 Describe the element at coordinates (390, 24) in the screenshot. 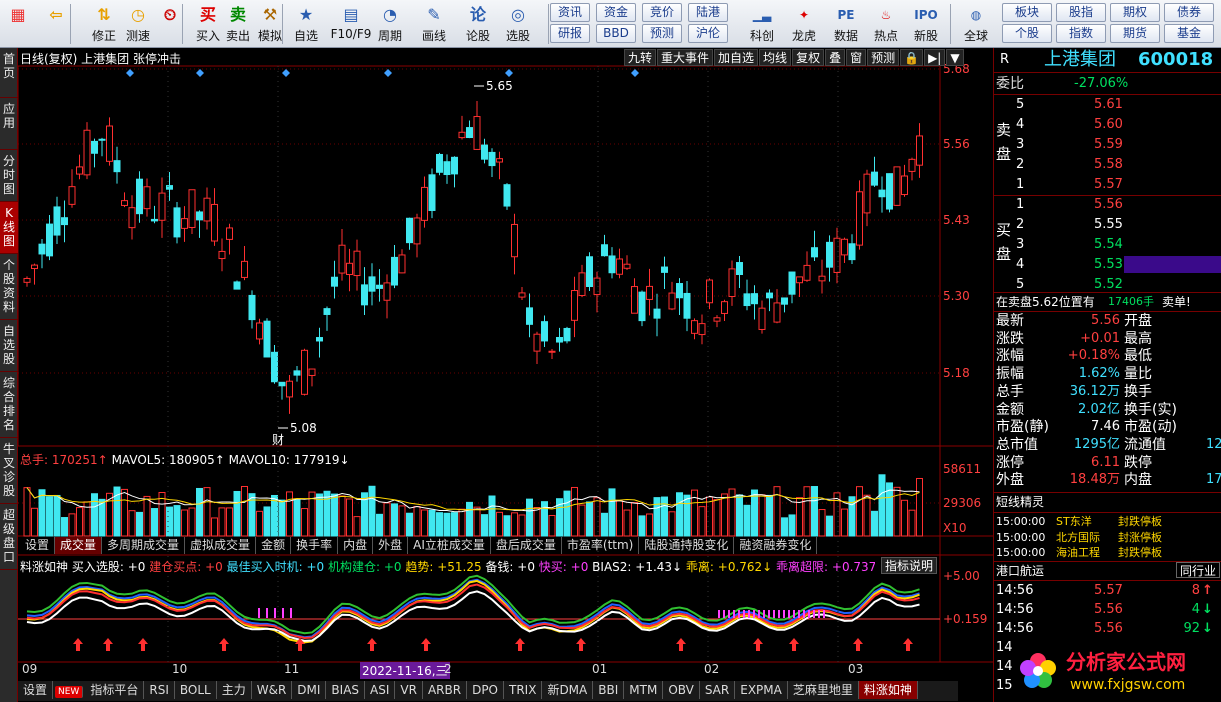

I see `toolbar-button-10: ◔ 周期` at that location.